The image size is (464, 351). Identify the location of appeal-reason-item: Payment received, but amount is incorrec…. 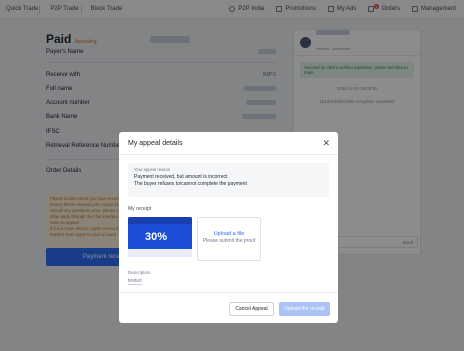
(181, 177).